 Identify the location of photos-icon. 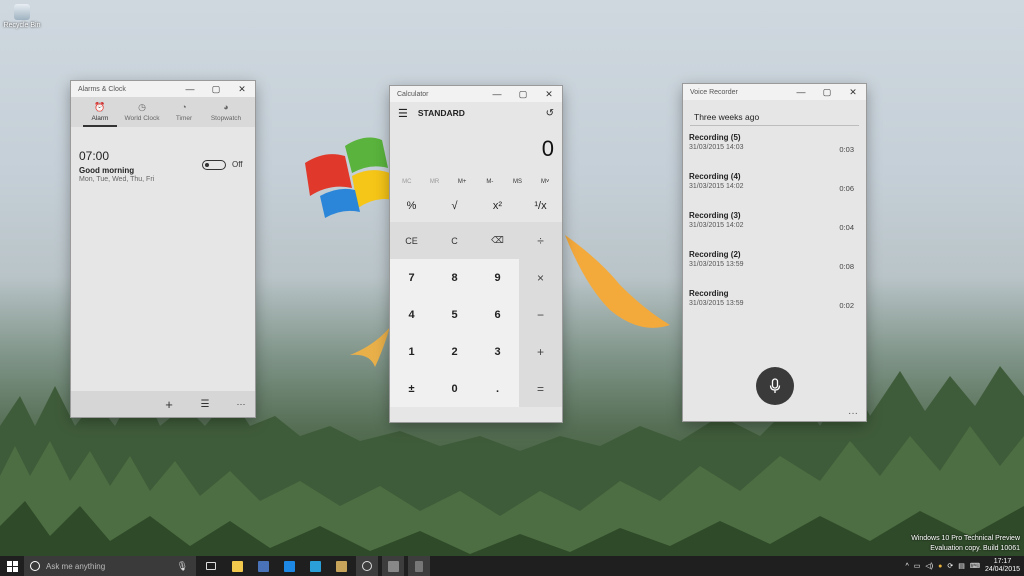
(341, 566).